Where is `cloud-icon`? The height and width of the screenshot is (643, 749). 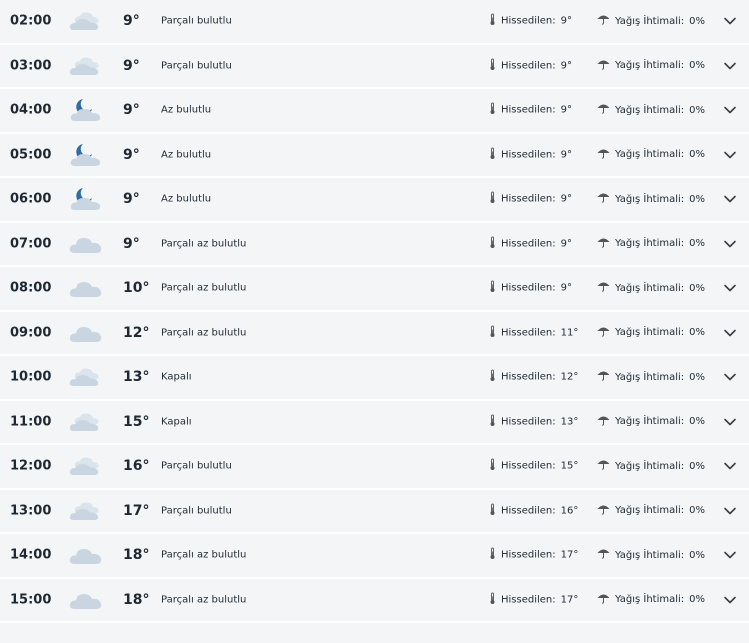 cloud-icon is located at coordinates (86, 244).